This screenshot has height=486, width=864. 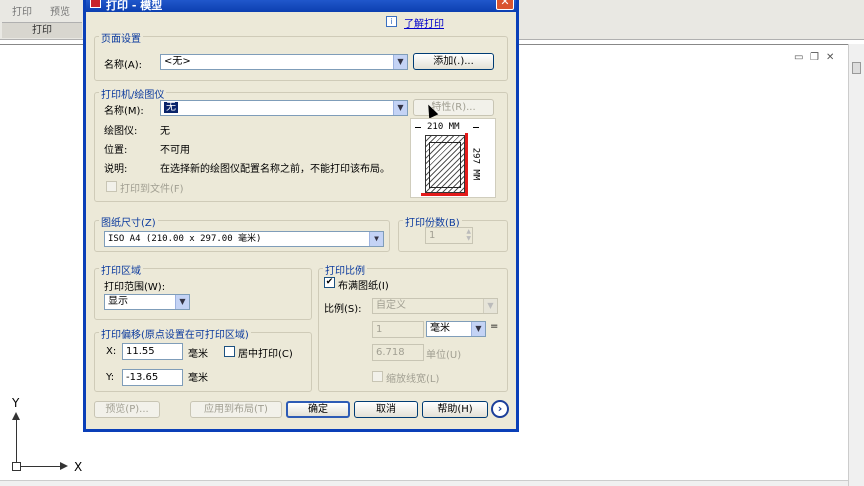 What do you see at coordinates (424, 22) in the screenshot?
I see `learn-printing-link: 了解打印` at bounding box center [424, 22].